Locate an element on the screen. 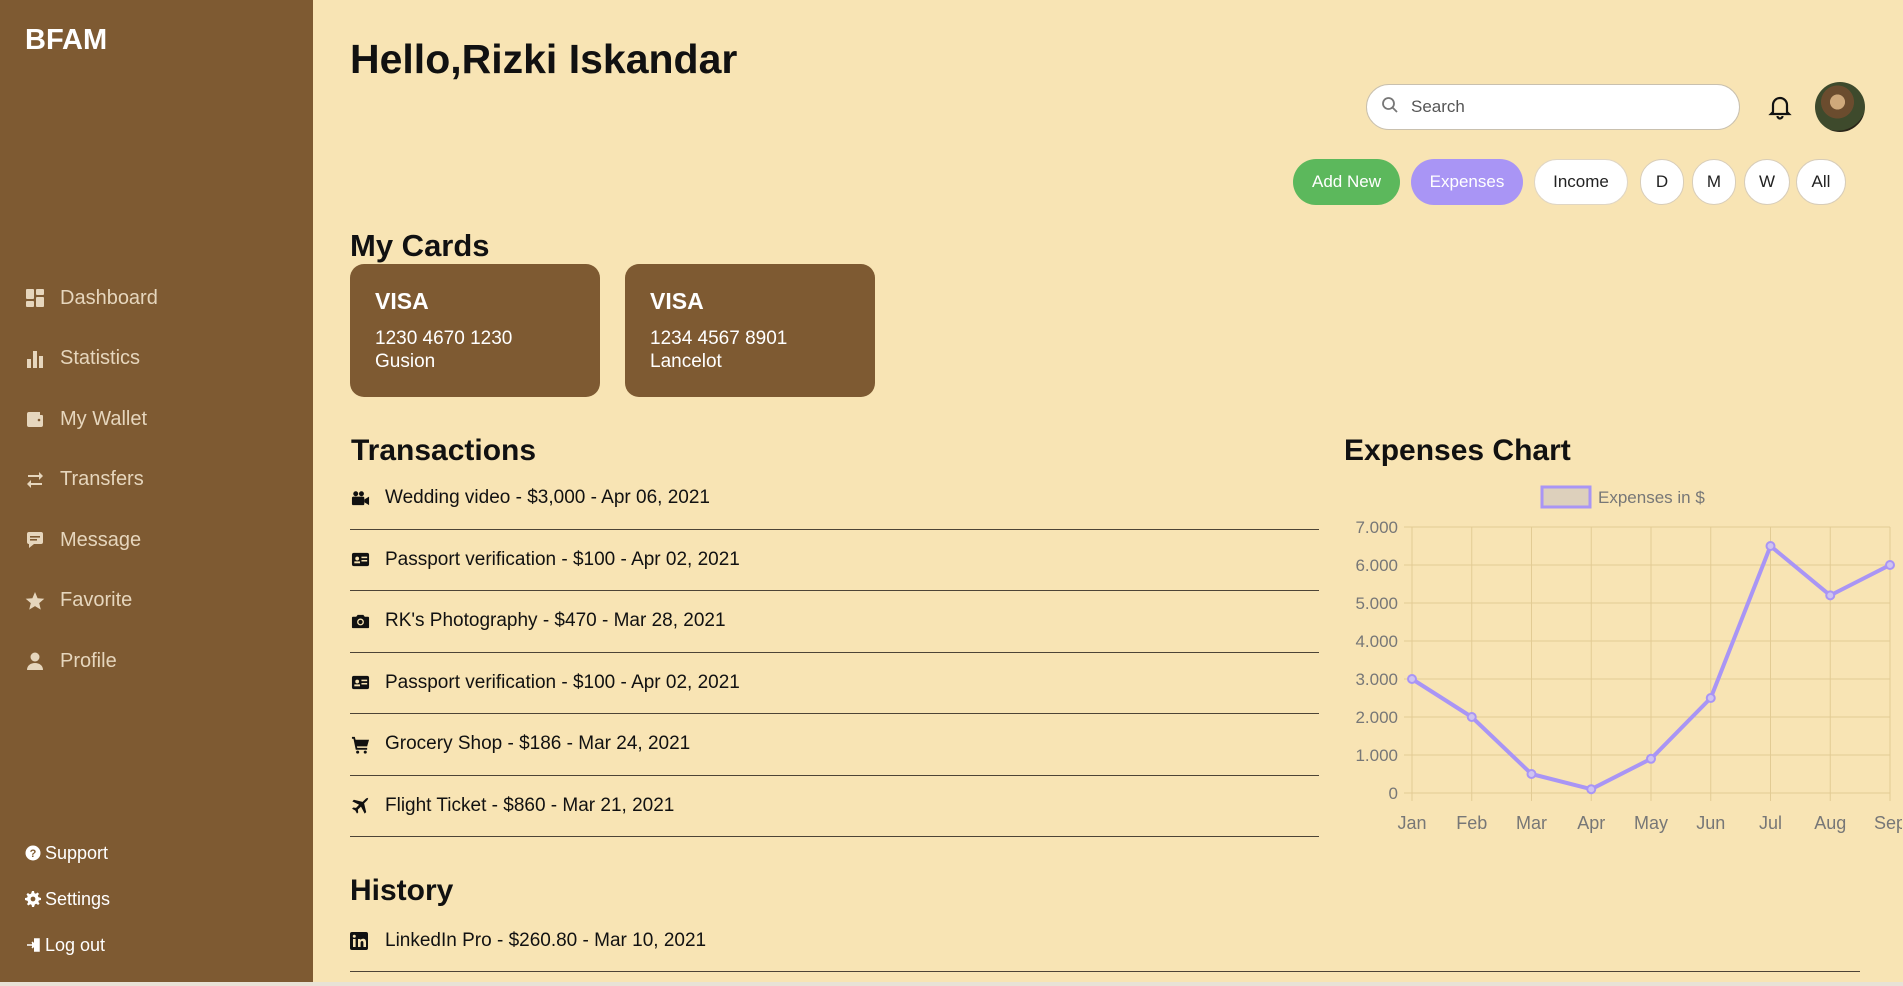  cards-title: My Cards is located at coordinates (420, 245).